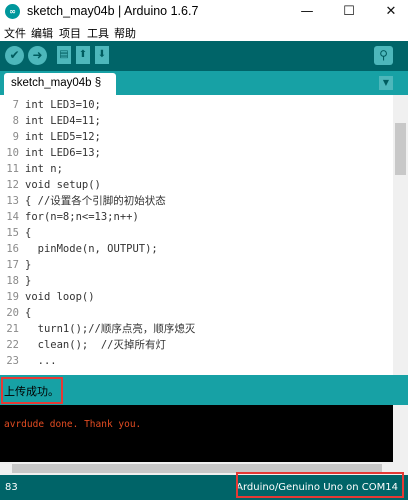 The image size is (408, 500). Describe the element at coordinates (63, 137) in the screenshot. I see `code-text: int LED5=12;` at that location.